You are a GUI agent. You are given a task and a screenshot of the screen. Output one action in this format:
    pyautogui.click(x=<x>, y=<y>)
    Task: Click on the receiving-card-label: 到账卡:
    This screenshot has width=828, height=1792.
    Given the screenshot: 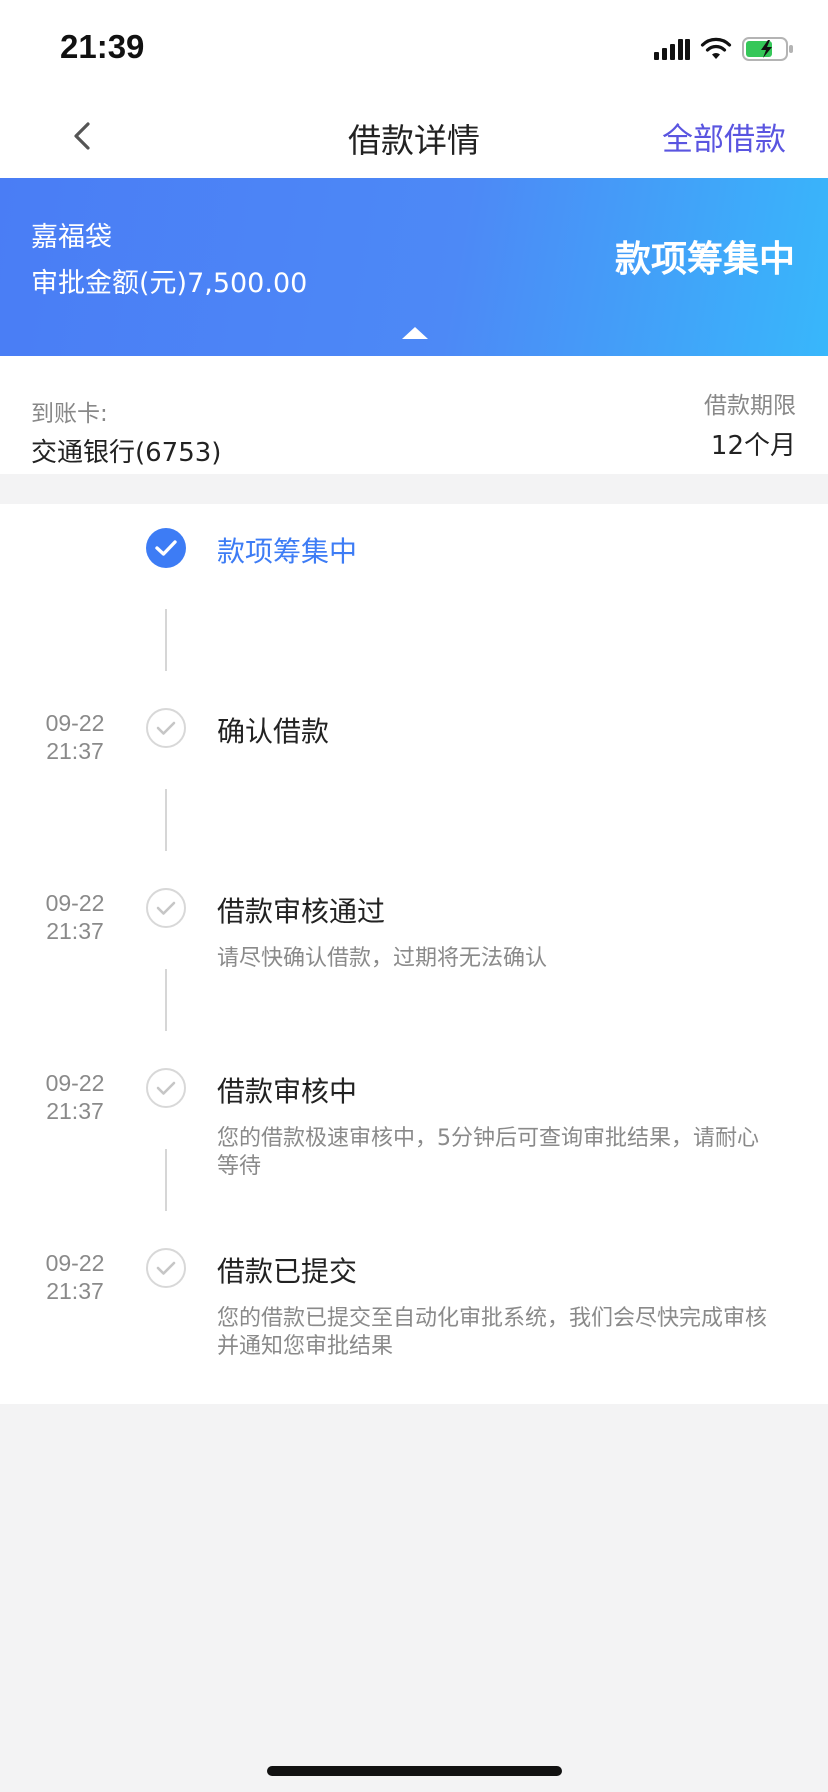 What is the action you would take?
    pyautogui.click(x=69, y=414)
    